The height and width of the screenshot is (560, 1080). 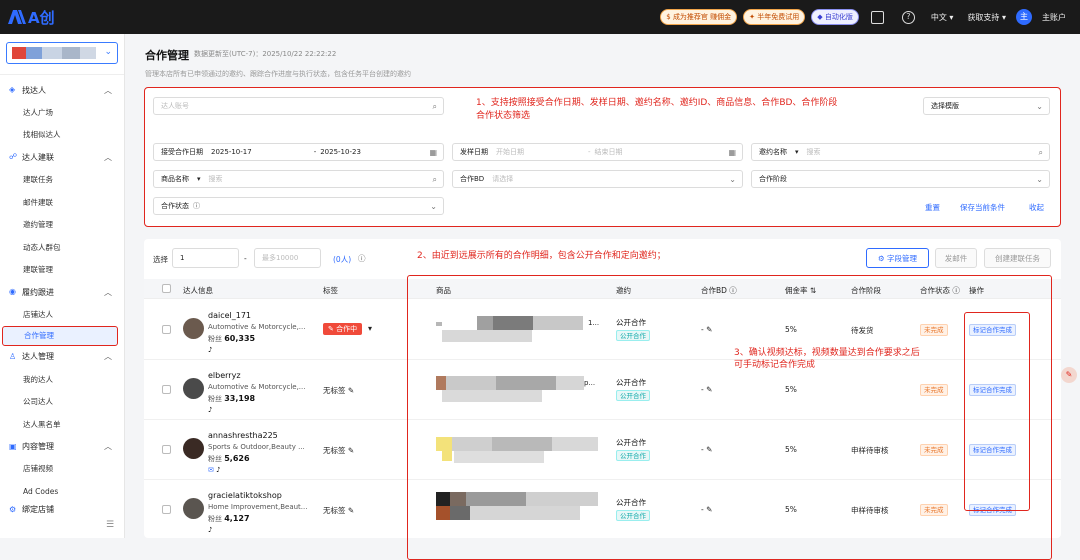 I want to click on creator-name: daicel_171, so click(x=229, y=315).